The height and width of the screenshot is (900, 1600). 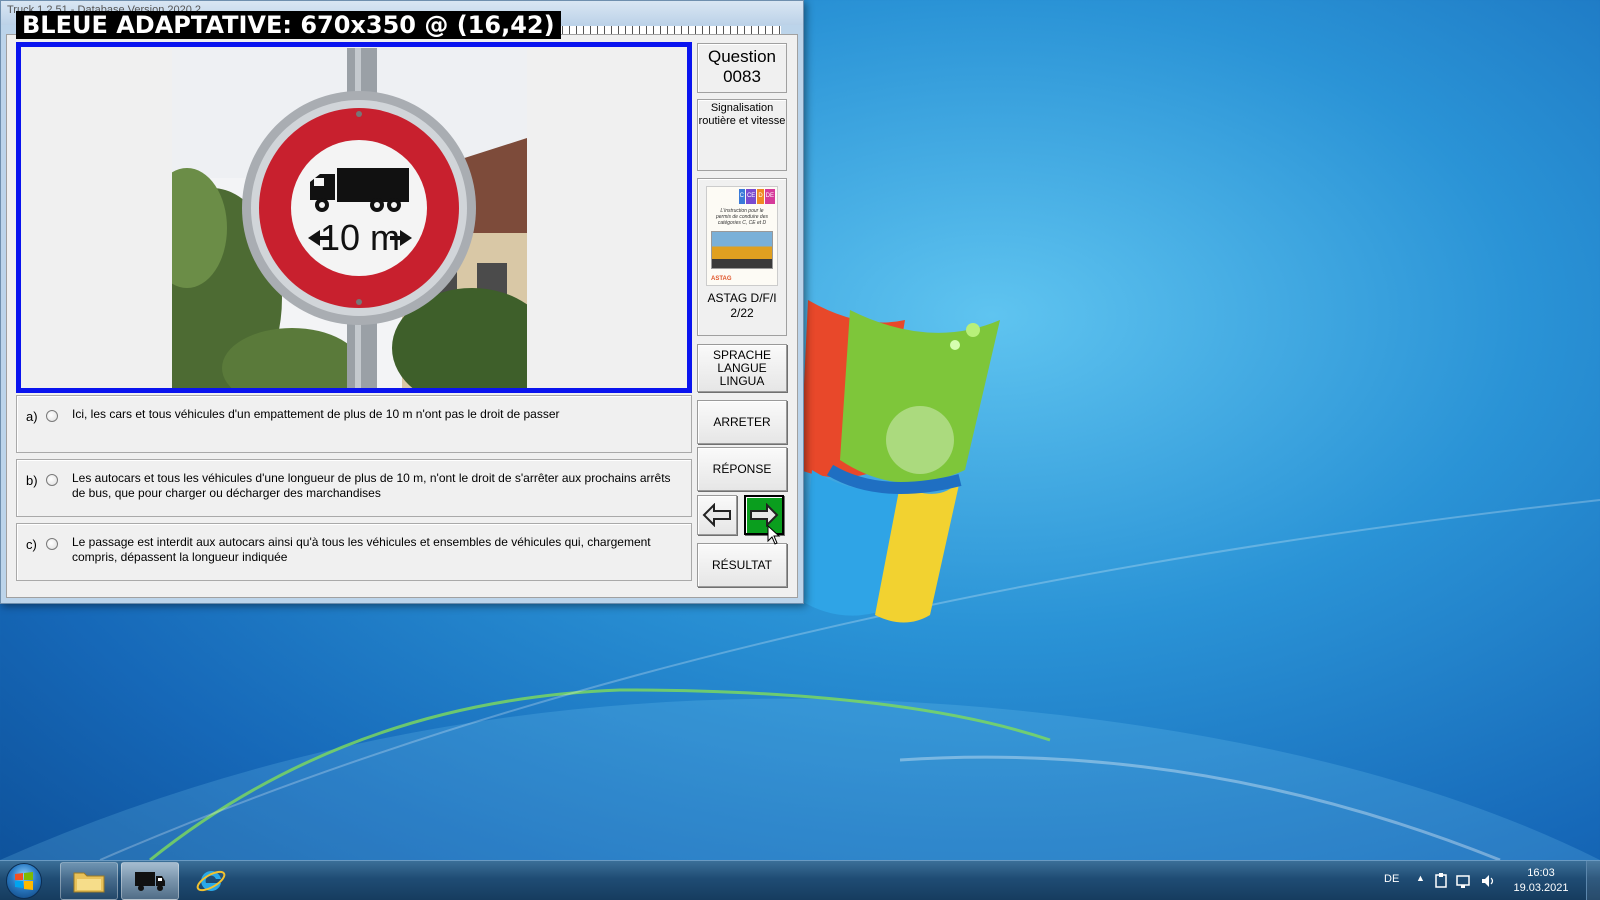 I want to click on detection-overlay-label: BLEUE ADAPTATIVE: 670x350 @ (16,42), so click(x=288, y=25).